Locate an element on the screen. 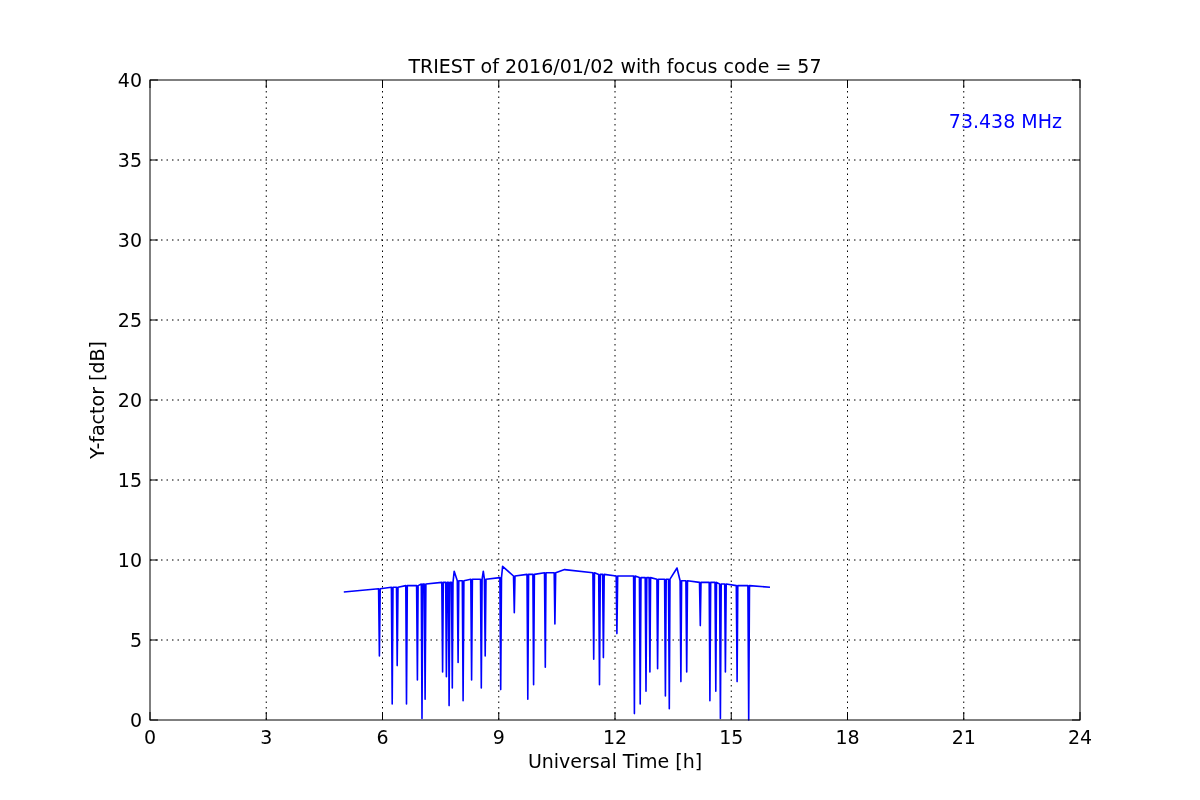  chart-title: TRIEST of 2016/01/02 with focus code = 57 is located at coordinates (615, 66).